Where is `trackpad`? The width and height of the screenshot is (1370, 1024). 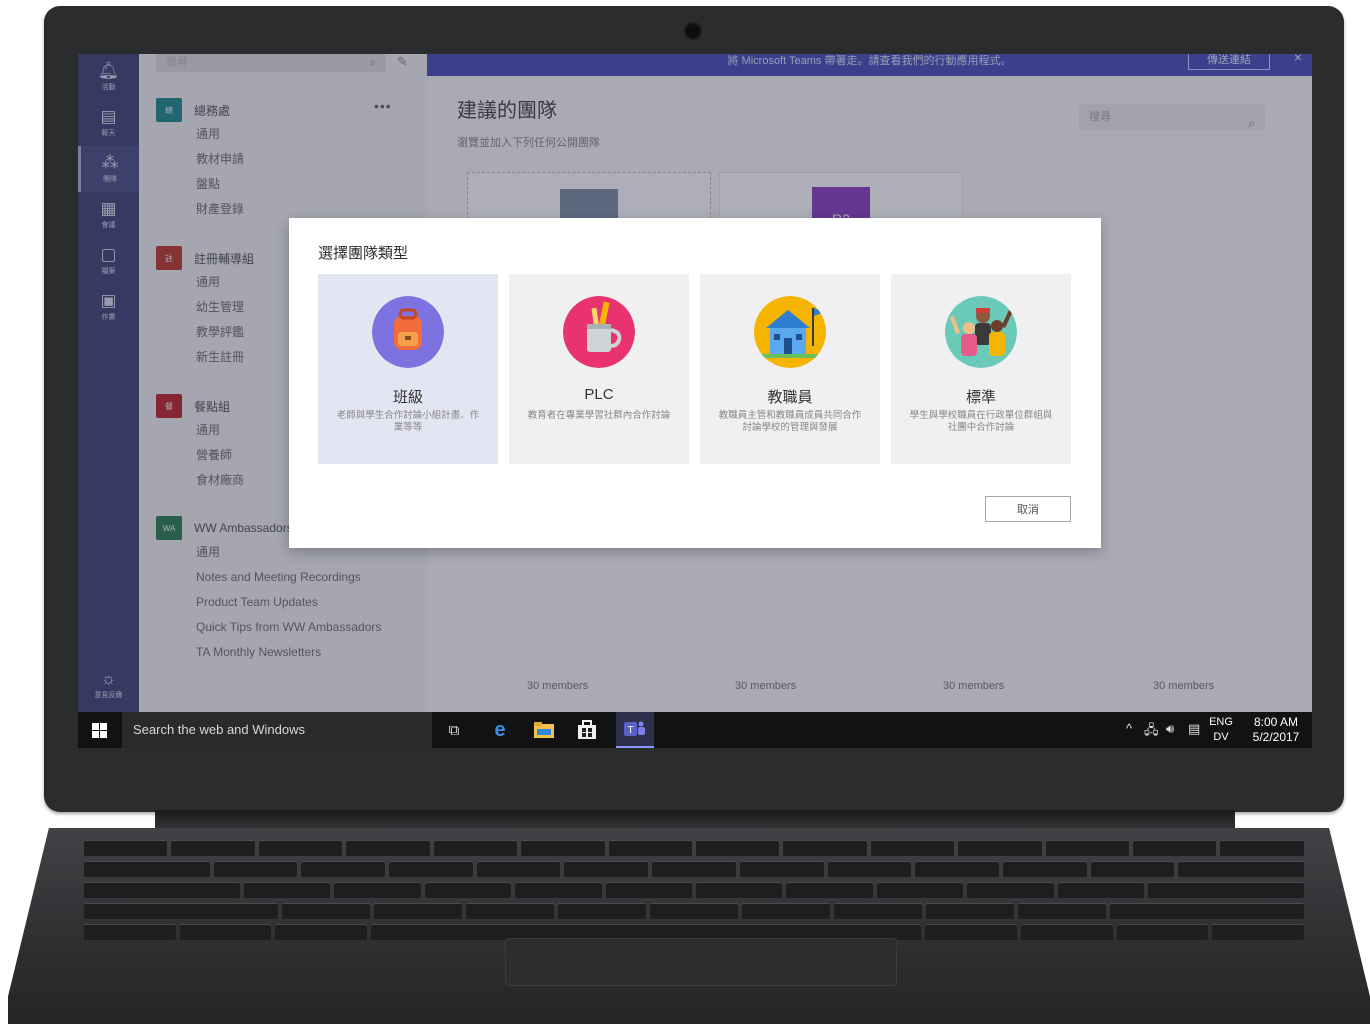 trackpad is located at coordinates (701, 962).